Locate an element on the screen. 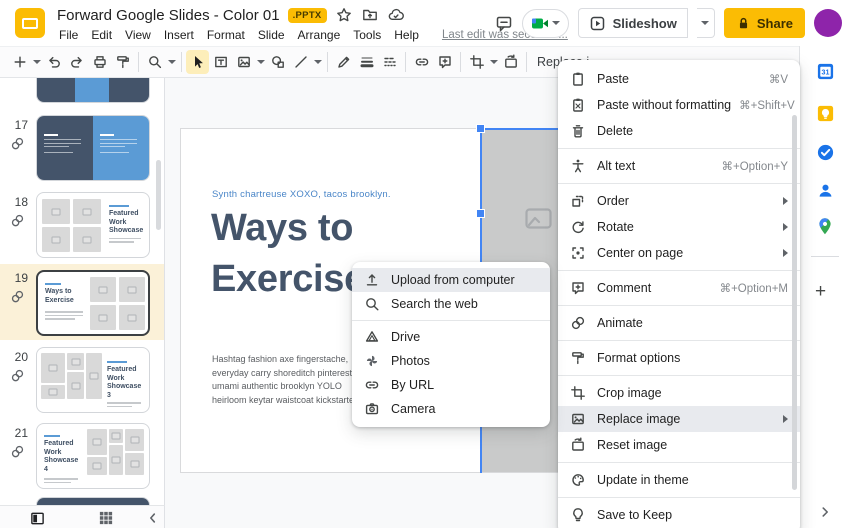  paint-format-button is located at coordinates (122, 62).